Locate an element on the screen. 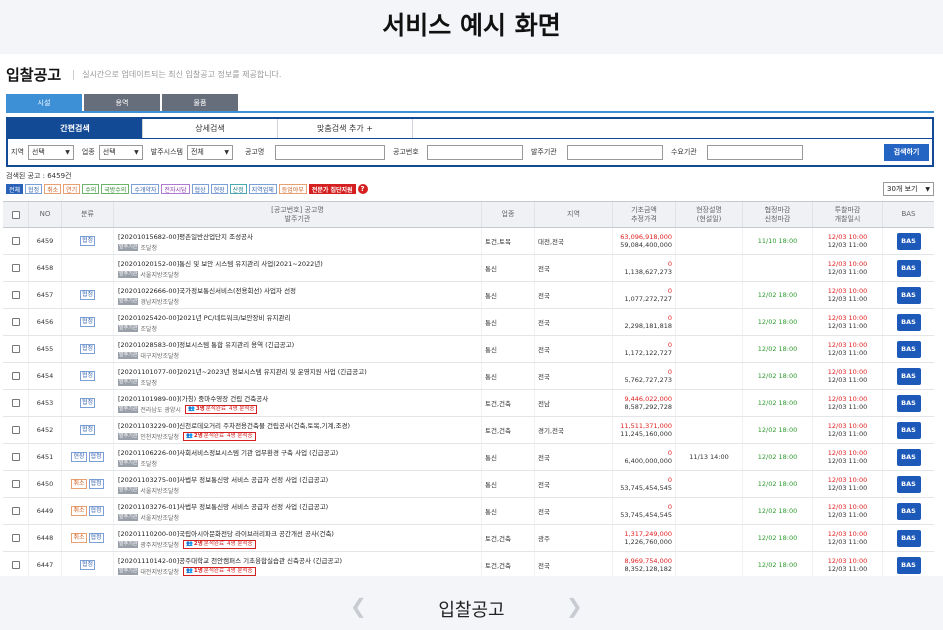 Image resolution: width=943 pixels, height=630 pixels. chip-local-company: 지역업체 is located at coordinates (262, 189).